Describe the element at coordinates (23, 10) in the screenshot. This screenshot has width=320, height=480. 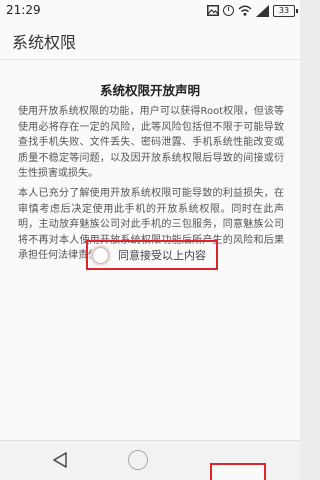
I see `status-time: 21:29` at that location.